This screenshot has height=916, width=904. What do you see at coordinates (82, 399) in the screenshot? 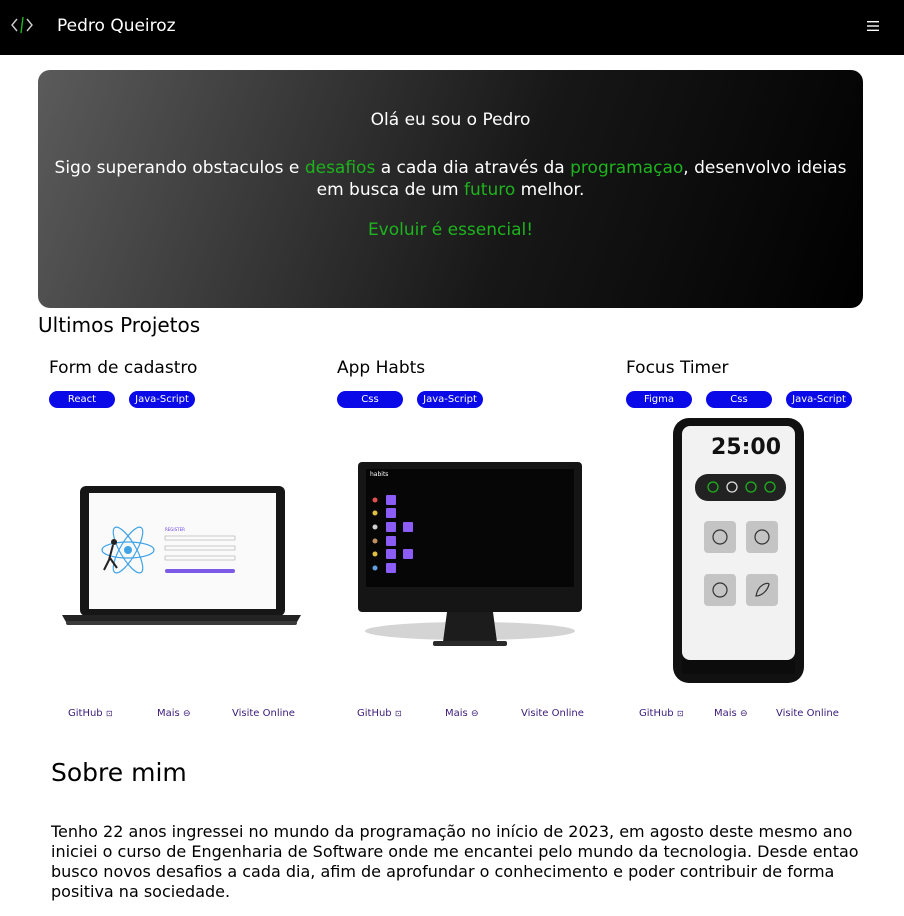
I see `tag-badge: React` at bounding box center [82, 399].